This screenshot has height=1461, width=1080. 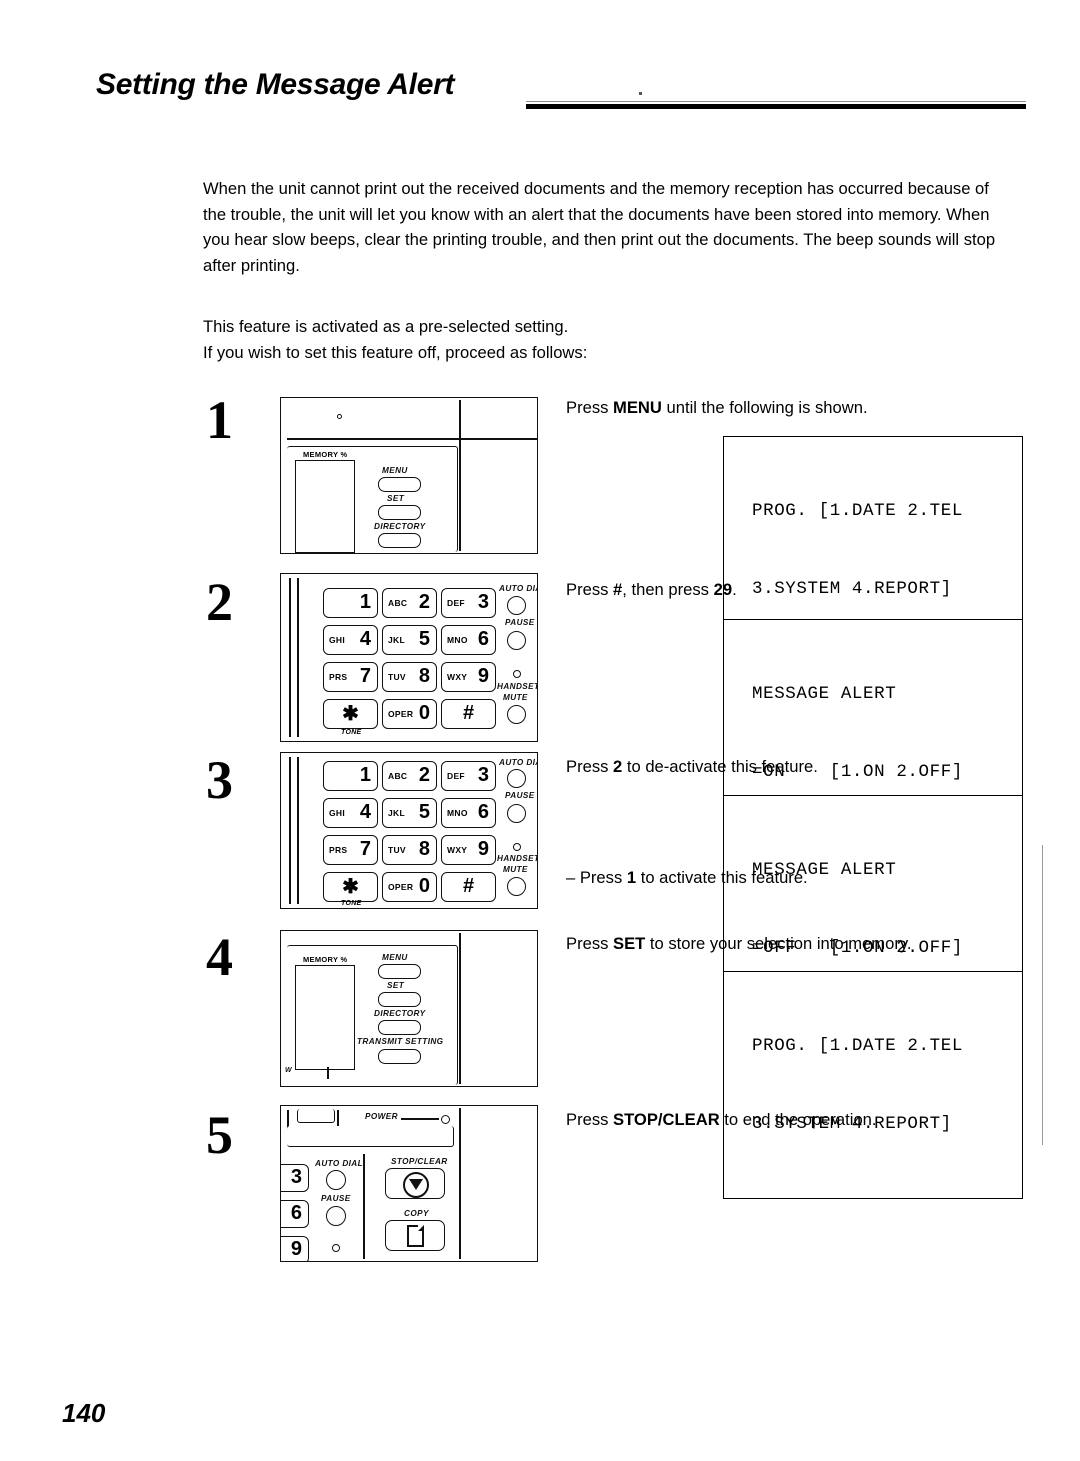 I want to click on mute-label: MUTE, so click(x=515, y=869).